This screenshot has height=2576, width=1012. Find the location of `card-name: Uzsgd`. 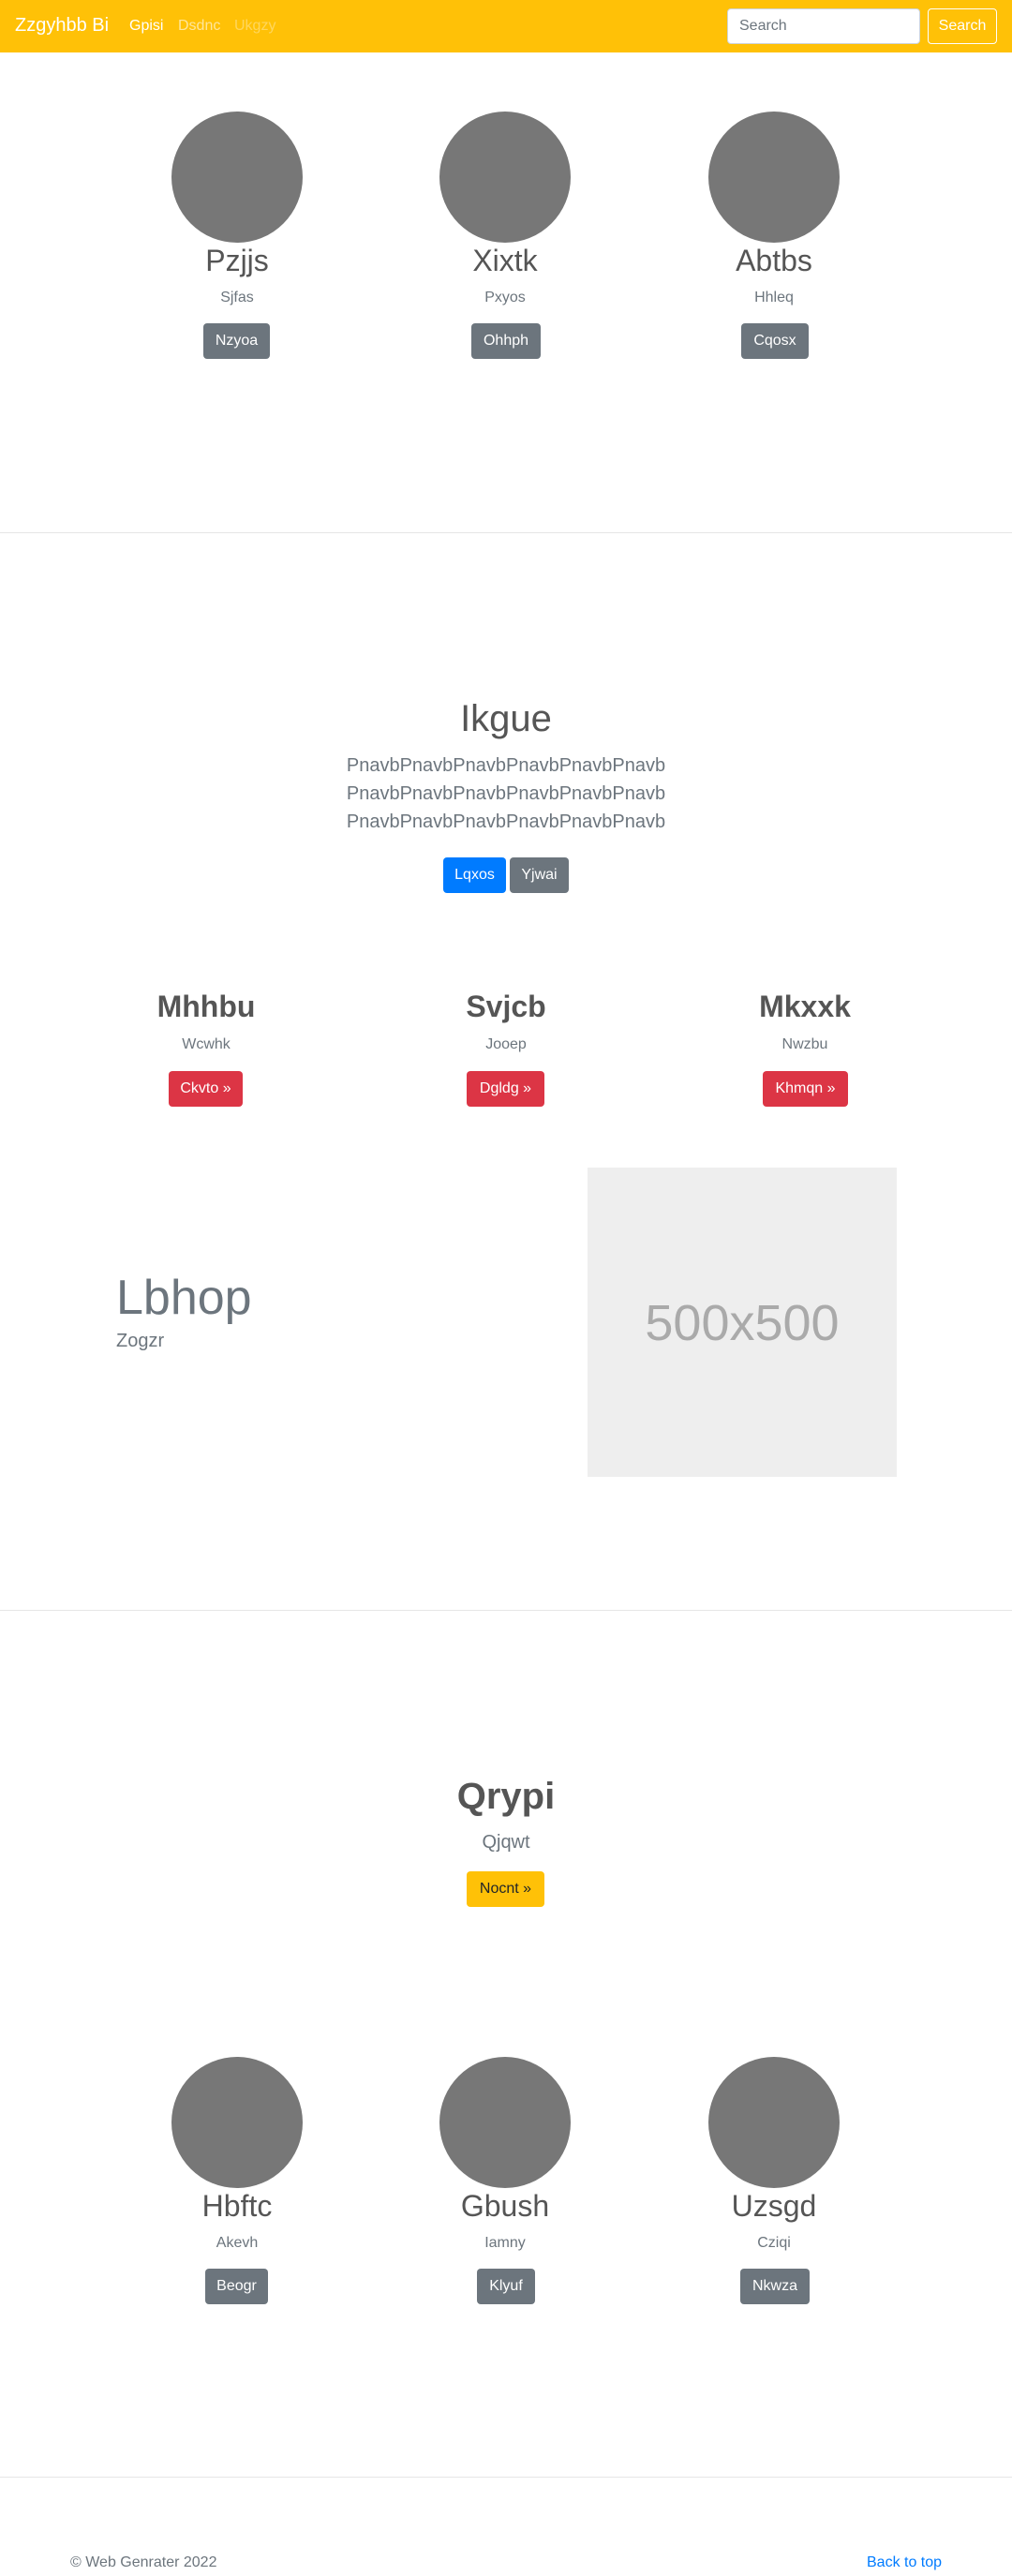

card-name: Uzsgd is located at coordinates (774, 2206).